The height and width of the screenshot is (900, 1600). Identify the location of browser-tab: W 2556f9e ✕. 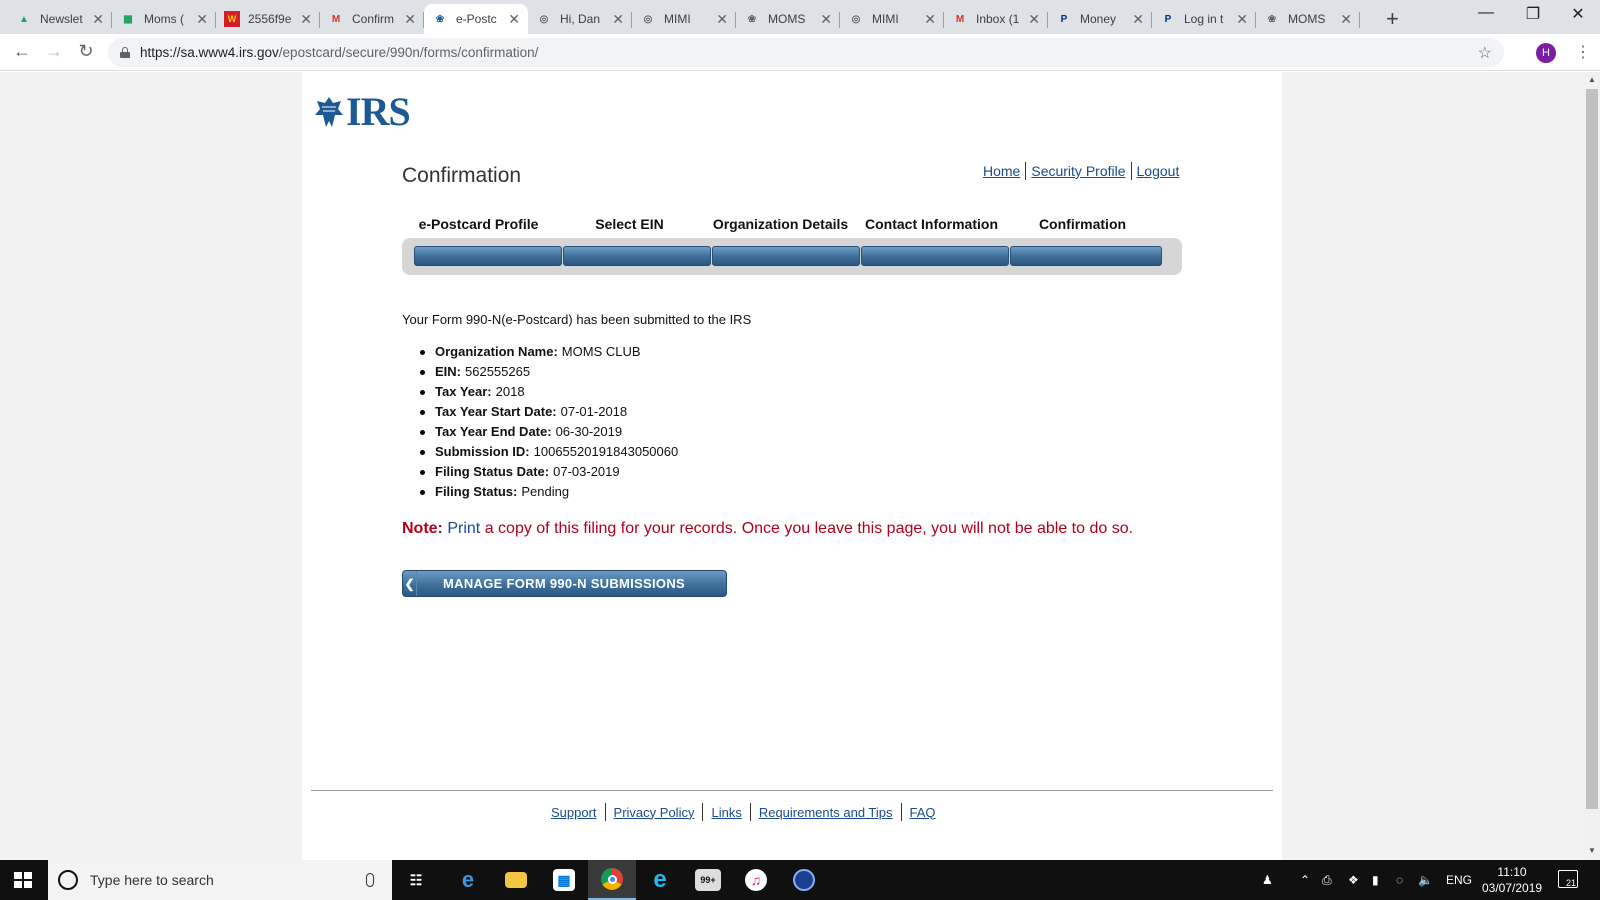
(268, 19).